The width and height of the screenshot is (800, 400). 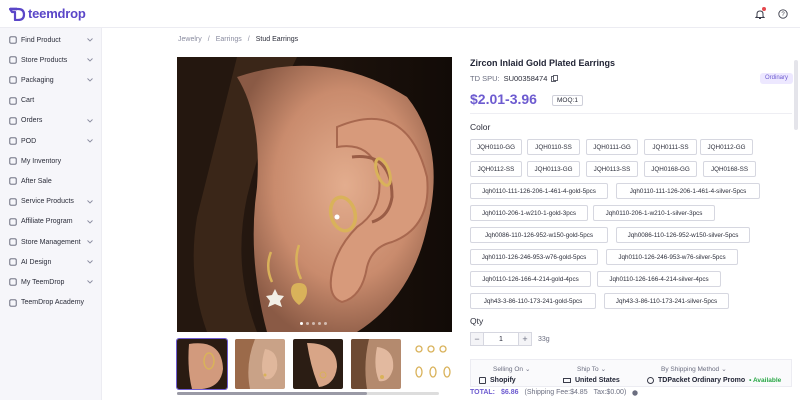 What do you see at coordinates (51, 222) in the screenshot?
I see `sidebar-item-affiliate-program: Affiliate Program` at bounding box center [51, 222].